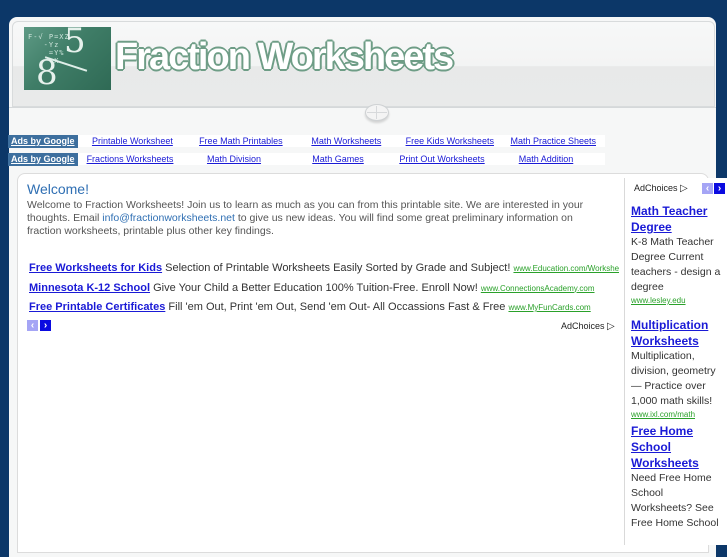 The width and height of the screenshot is (727, 557). Describe the element at coordinates (678, 301) in the screenshot. I see `sidebar-ad-url: www.lesley.edu` at that location.